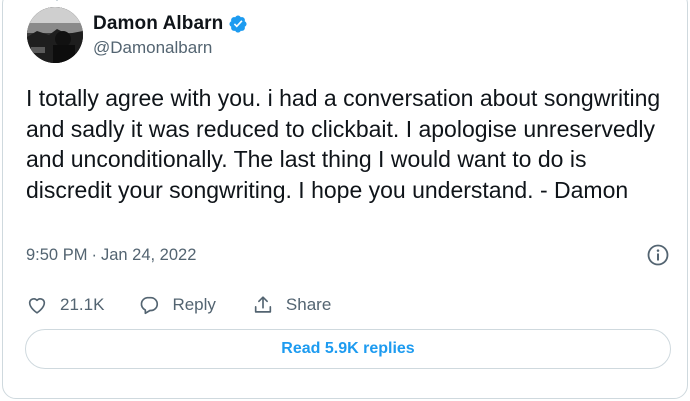  I want to click on avatar, so click(55, 35).